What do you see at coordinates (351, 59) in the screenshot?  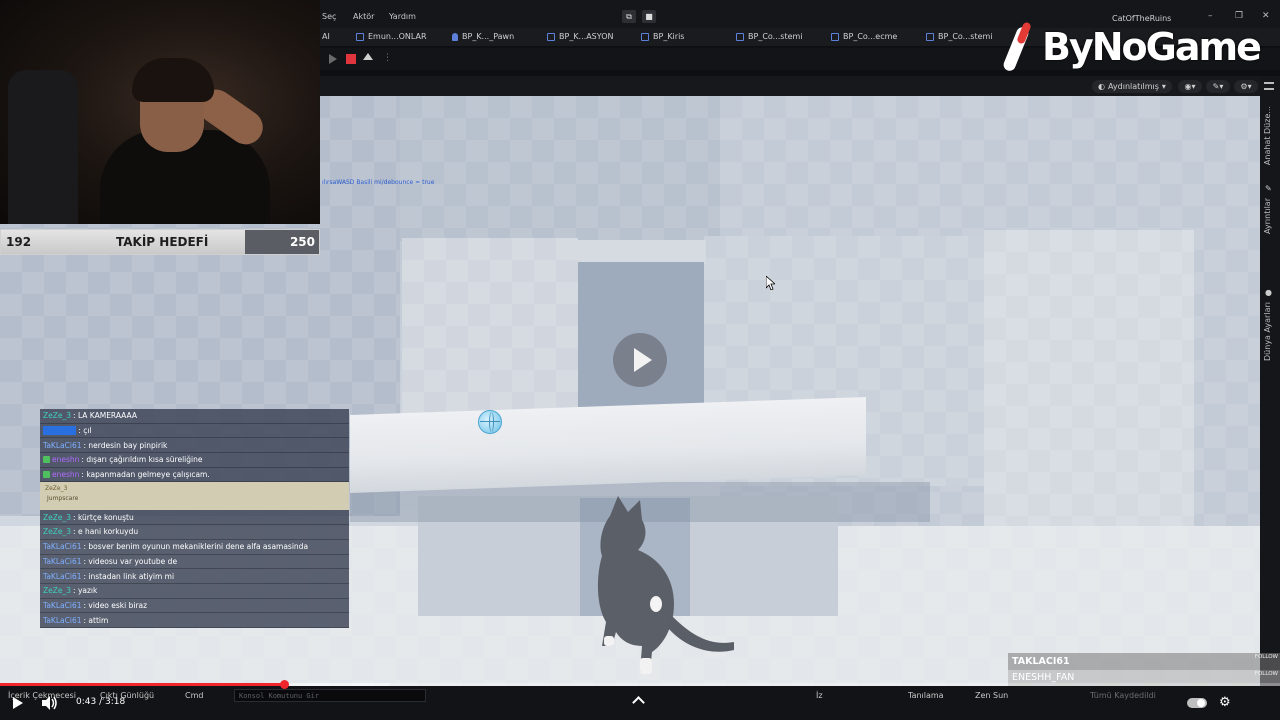 I see `stop-icon` at bounding box center [351, 59].